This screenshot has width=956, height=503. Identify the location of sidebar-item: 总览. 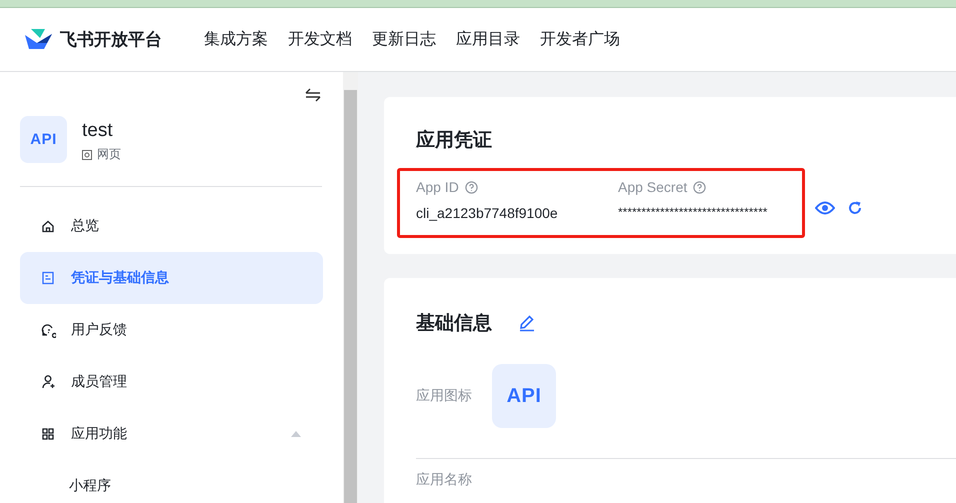
(171, 226).